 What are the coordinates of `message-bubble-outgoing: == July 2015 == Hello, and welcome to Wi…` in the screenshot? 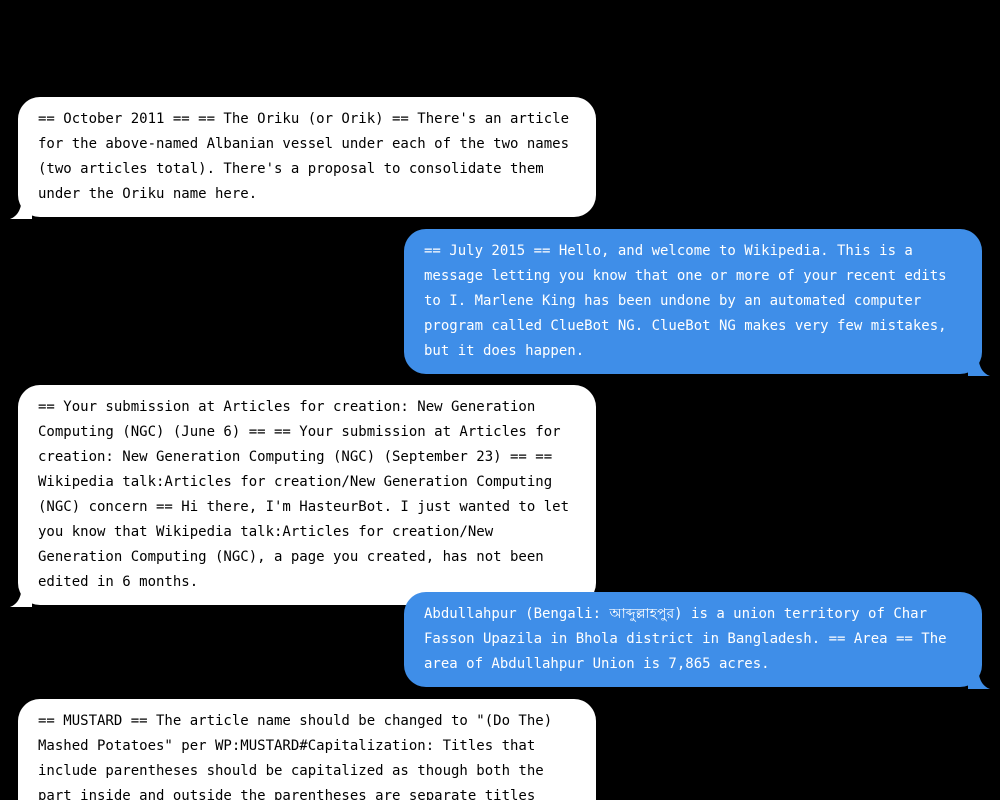 It's located at (697, 302).